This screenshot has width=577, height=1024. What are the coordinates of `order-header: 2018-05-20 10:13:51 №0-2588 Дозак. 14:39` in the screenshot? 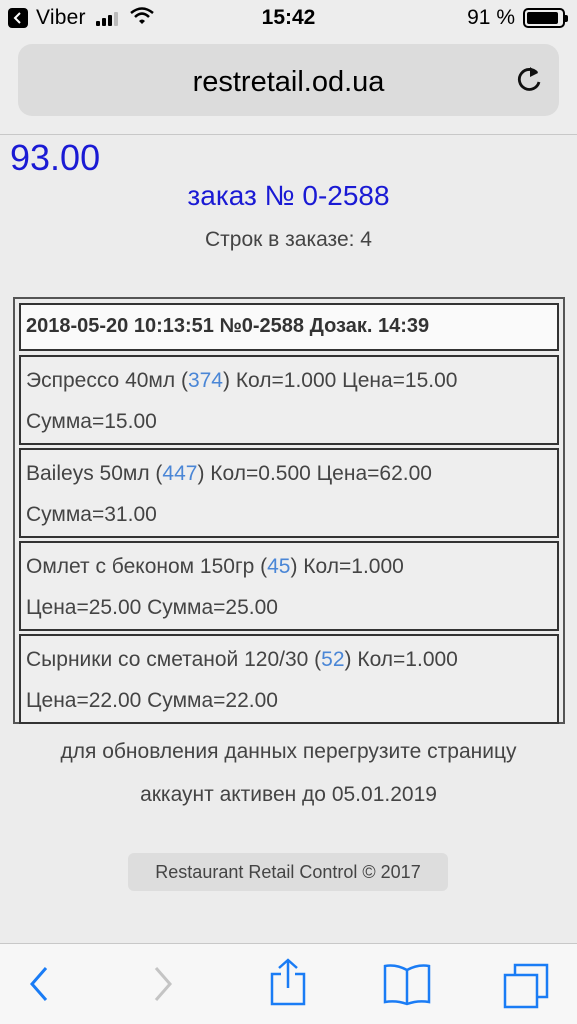 It's located at (289, 327).